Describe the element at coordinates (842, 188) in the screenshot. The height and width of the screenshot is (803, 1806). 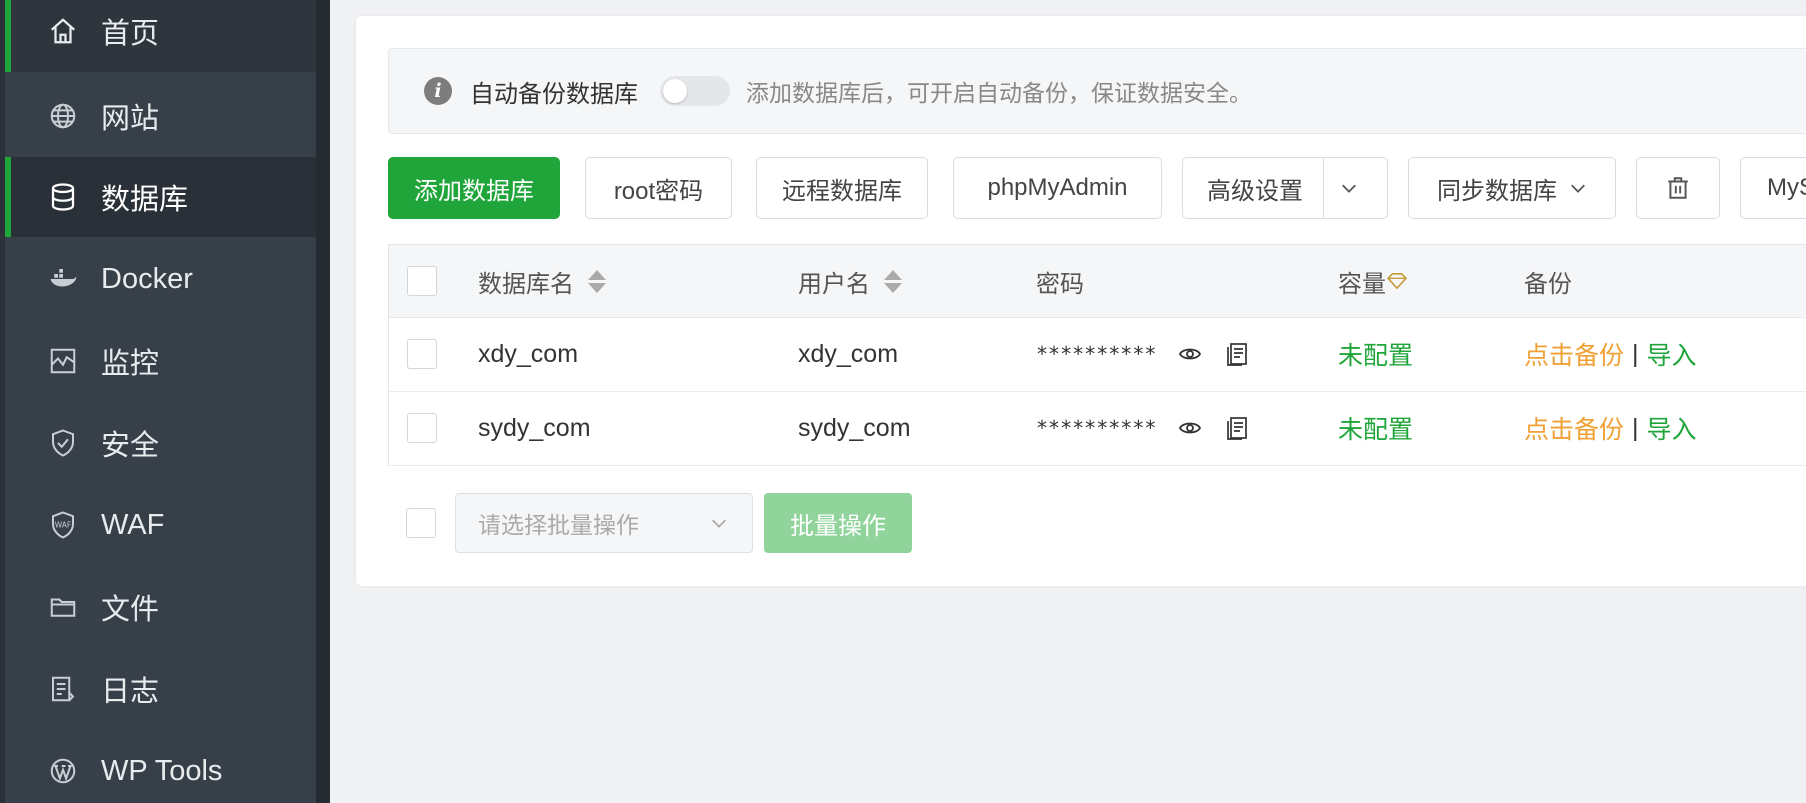
I see `remote-database-button: 远程数据库` at that location.